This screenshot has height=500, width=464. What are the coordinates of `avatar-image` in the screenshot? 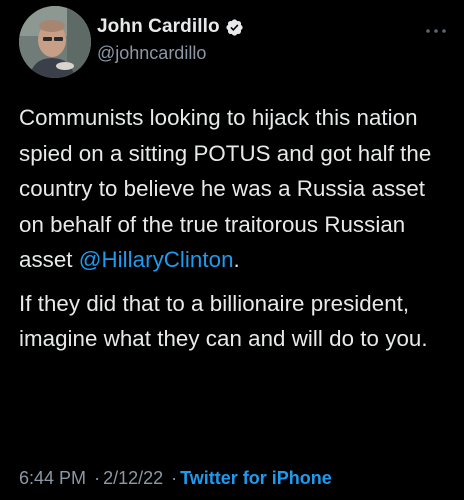 It's located at (55, 42).